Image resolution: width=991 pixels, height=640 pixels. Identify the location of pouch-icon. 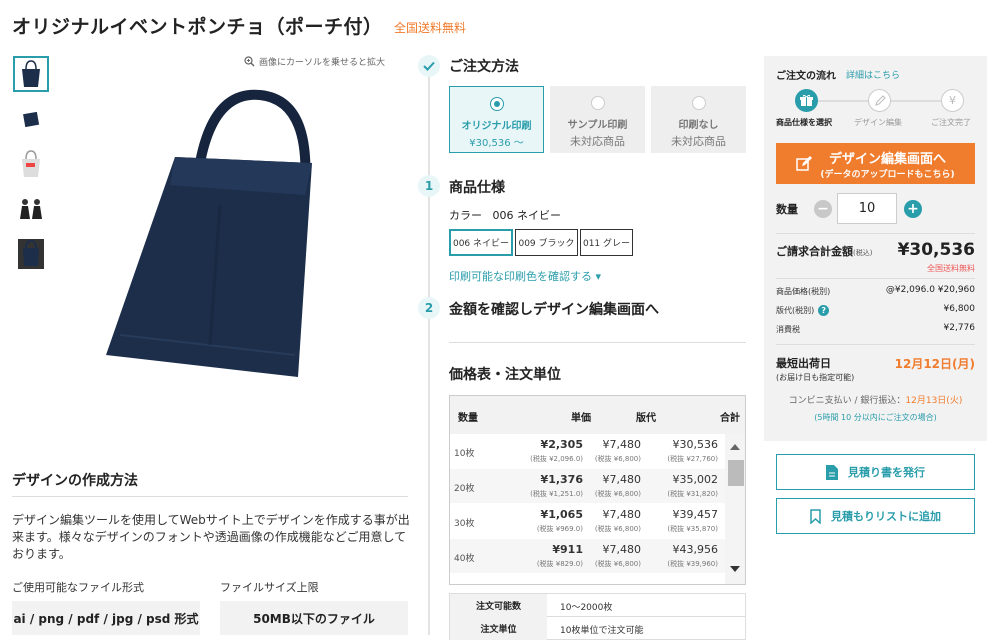
(31, 119).